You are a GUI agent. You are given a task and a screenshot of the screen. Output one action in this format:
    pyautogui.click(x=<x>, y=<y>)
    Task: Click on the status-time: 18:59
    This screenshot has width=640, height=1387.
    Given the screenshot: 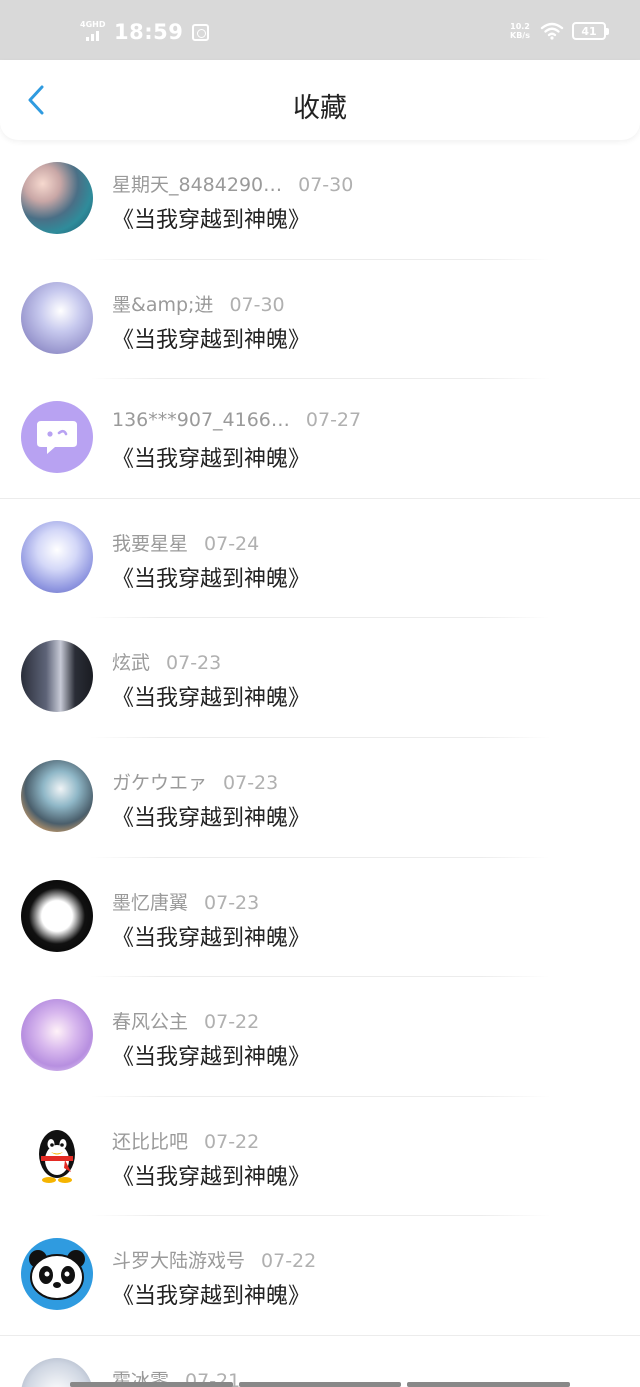 What is the action you would take?
    pyautogui.click(x=149, y=32)
    